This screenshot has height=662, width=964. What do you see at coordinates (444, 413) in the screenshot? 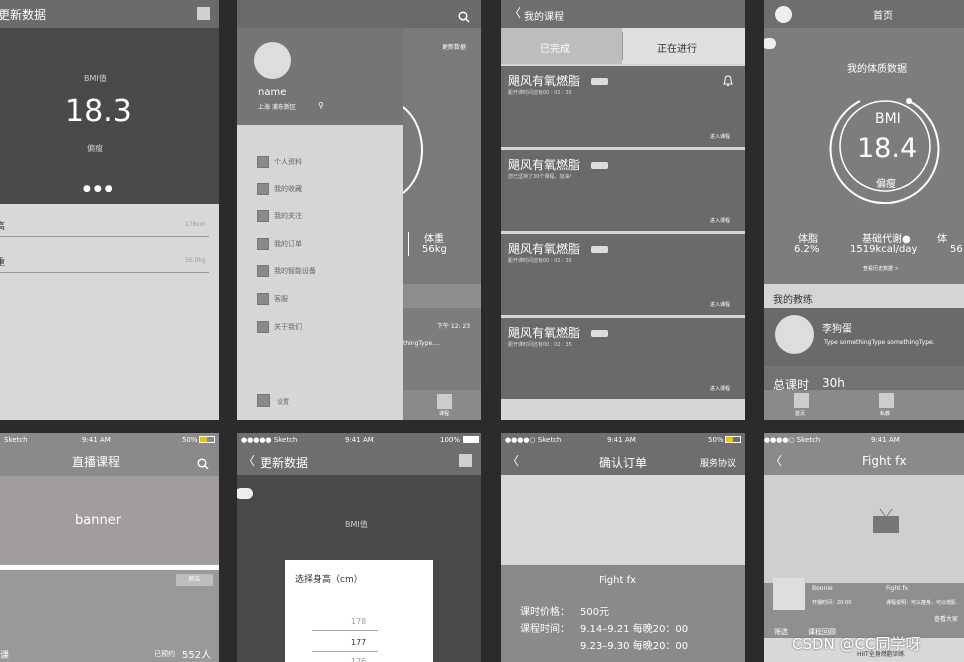
I see `tab-course: 课程` at bounding box center [444, 413].